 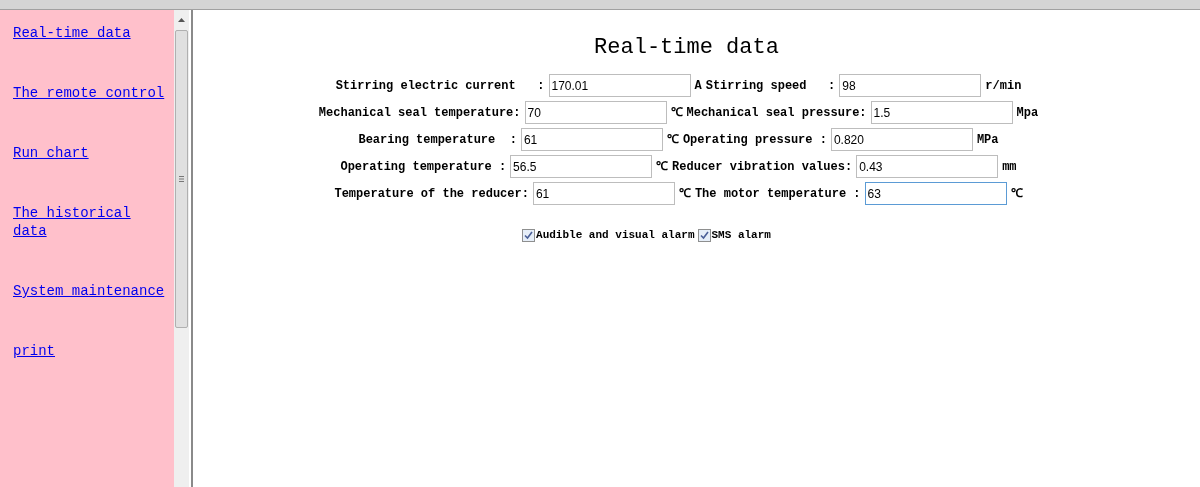 What do you see at coordinates (89, 93) in the screenshot?
I see `nav-link: The remote control` at bounding box center [89, 93].